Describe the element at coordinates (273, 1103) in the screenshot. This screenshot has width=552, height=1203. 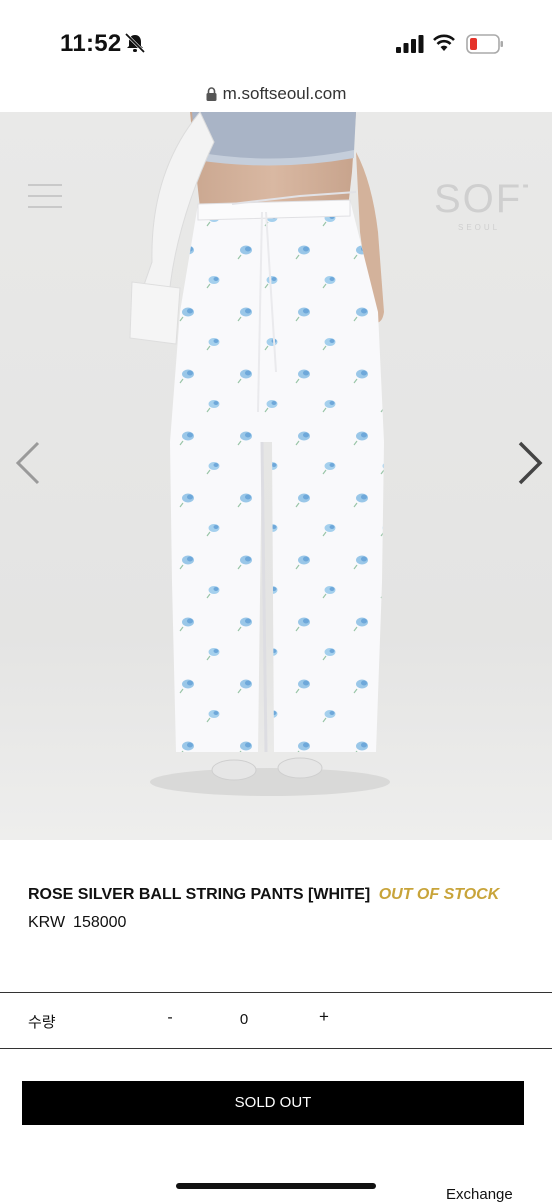
I see `sold-out-button: SOLD OUT` at that location.